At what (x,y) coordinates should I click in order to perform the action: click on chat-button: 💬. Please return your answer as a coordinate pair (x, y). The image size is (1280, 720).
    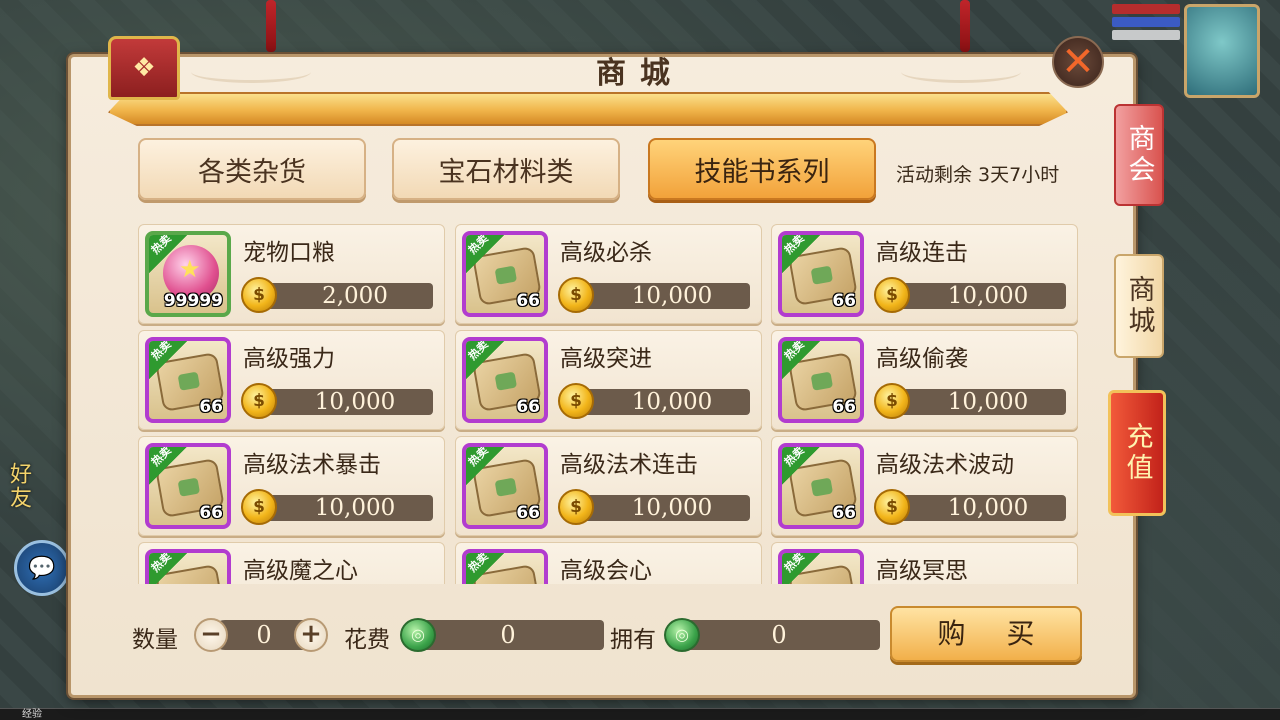
    Looking at the image, I should click on (42, 568).